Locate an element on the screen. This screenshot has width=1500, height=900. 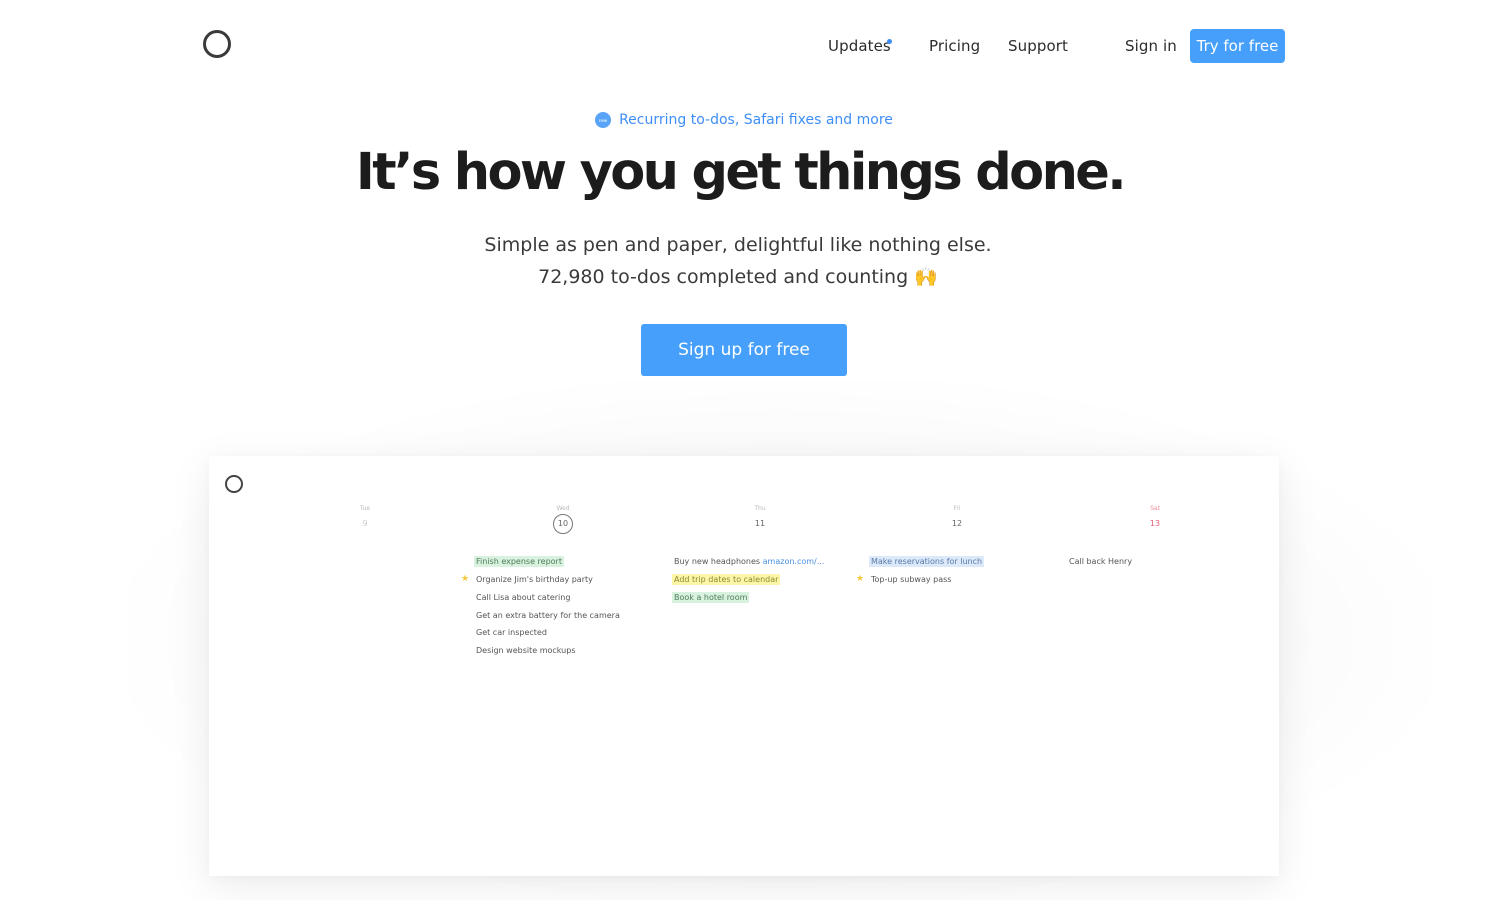
day-column-header-tue: Tue 9 is located at coordinates (365, 517).